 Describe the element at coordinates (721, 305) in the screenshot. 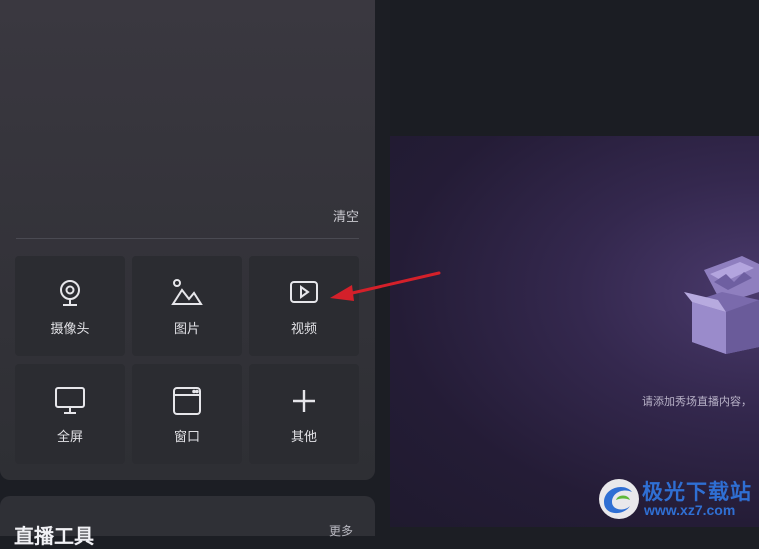

I see `empty-box-icon` at that location.